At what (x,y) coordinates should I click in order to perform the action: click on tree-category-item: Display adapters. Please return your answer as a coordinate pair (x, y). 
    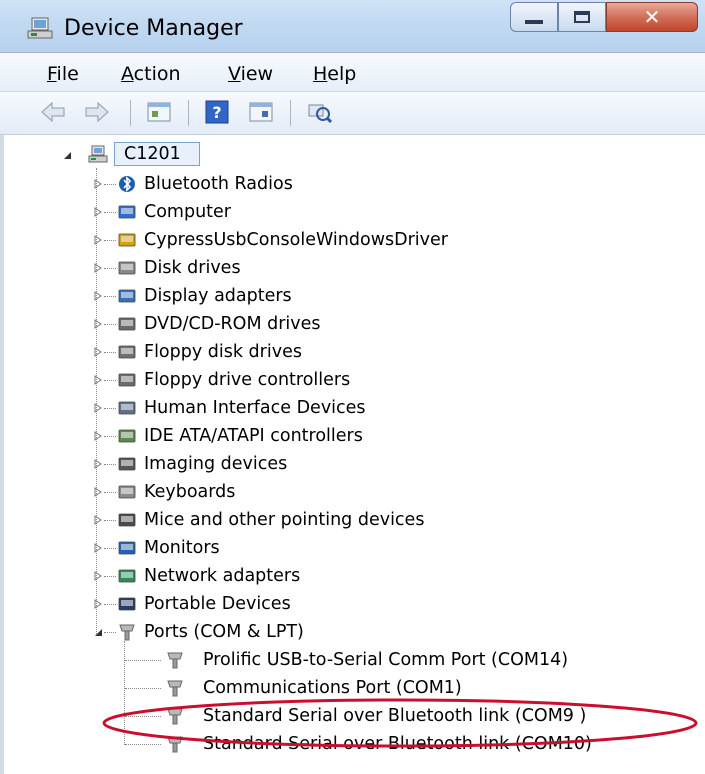
    Looking at the image, I should click on (218, 296).